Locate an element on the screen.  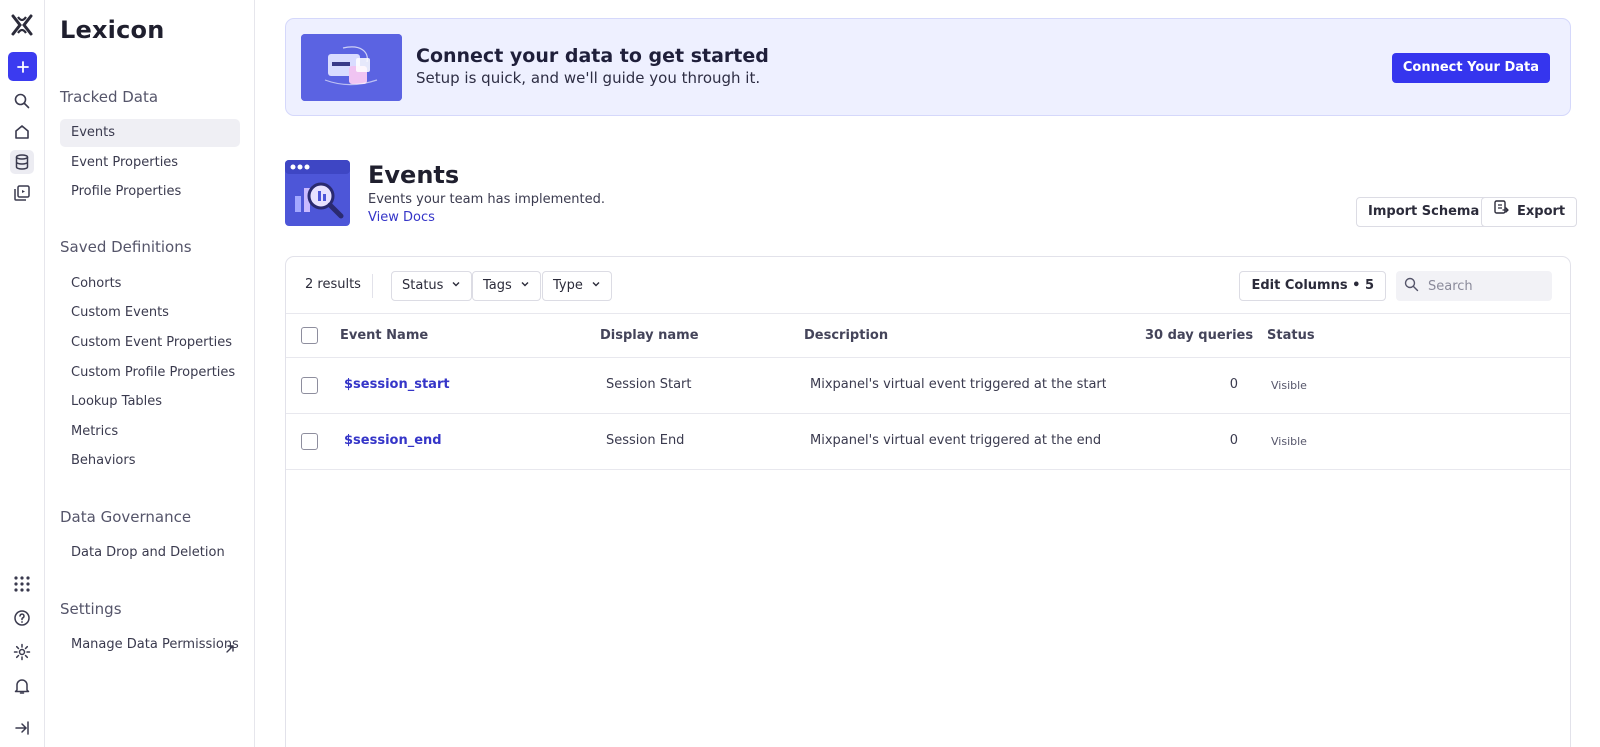
events-illustration-icon is located at coordinates (317, 193).